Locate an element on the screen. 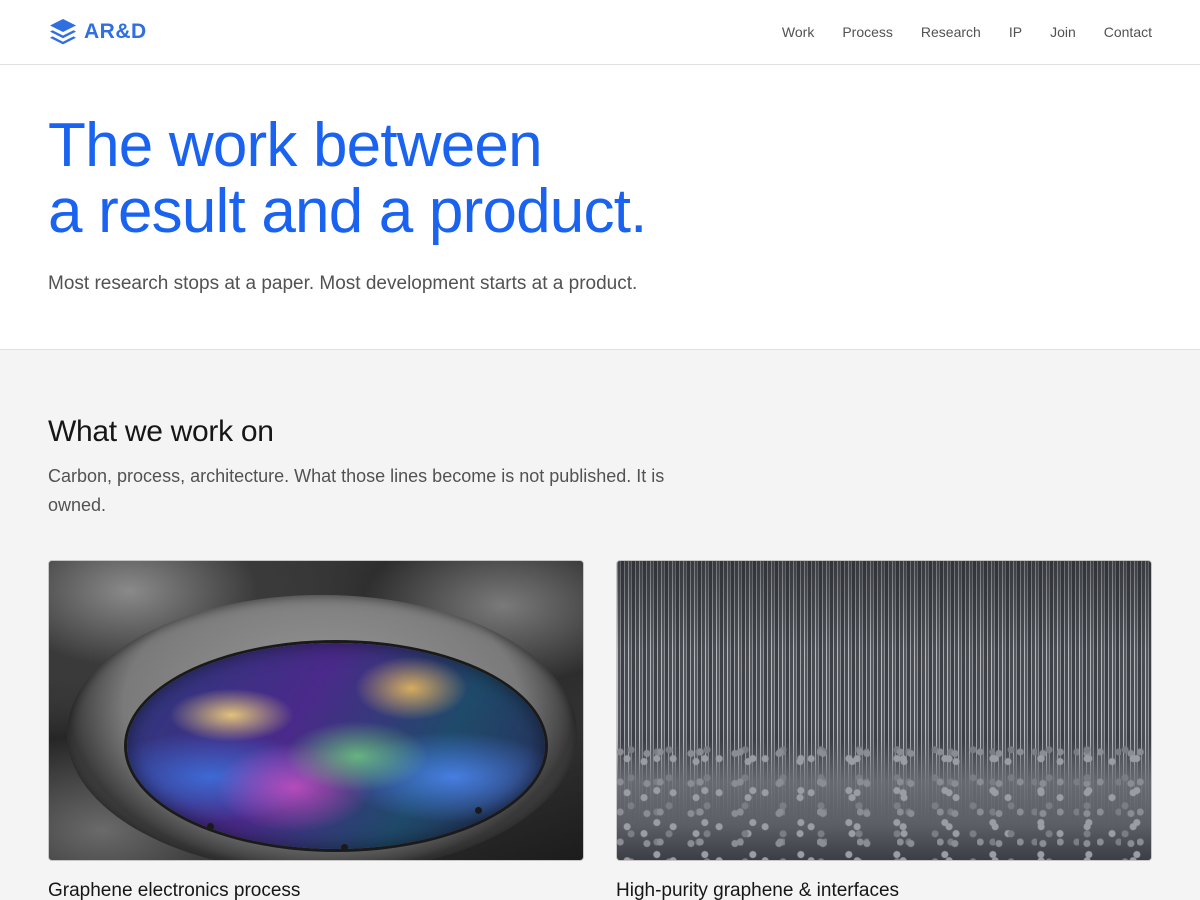  wafer-holder-ring is located at coordinates (322, 727).